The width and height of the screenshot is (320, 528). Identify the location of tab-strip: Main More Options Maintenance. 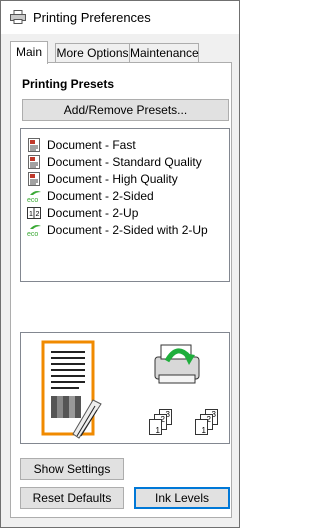
(121, 52).